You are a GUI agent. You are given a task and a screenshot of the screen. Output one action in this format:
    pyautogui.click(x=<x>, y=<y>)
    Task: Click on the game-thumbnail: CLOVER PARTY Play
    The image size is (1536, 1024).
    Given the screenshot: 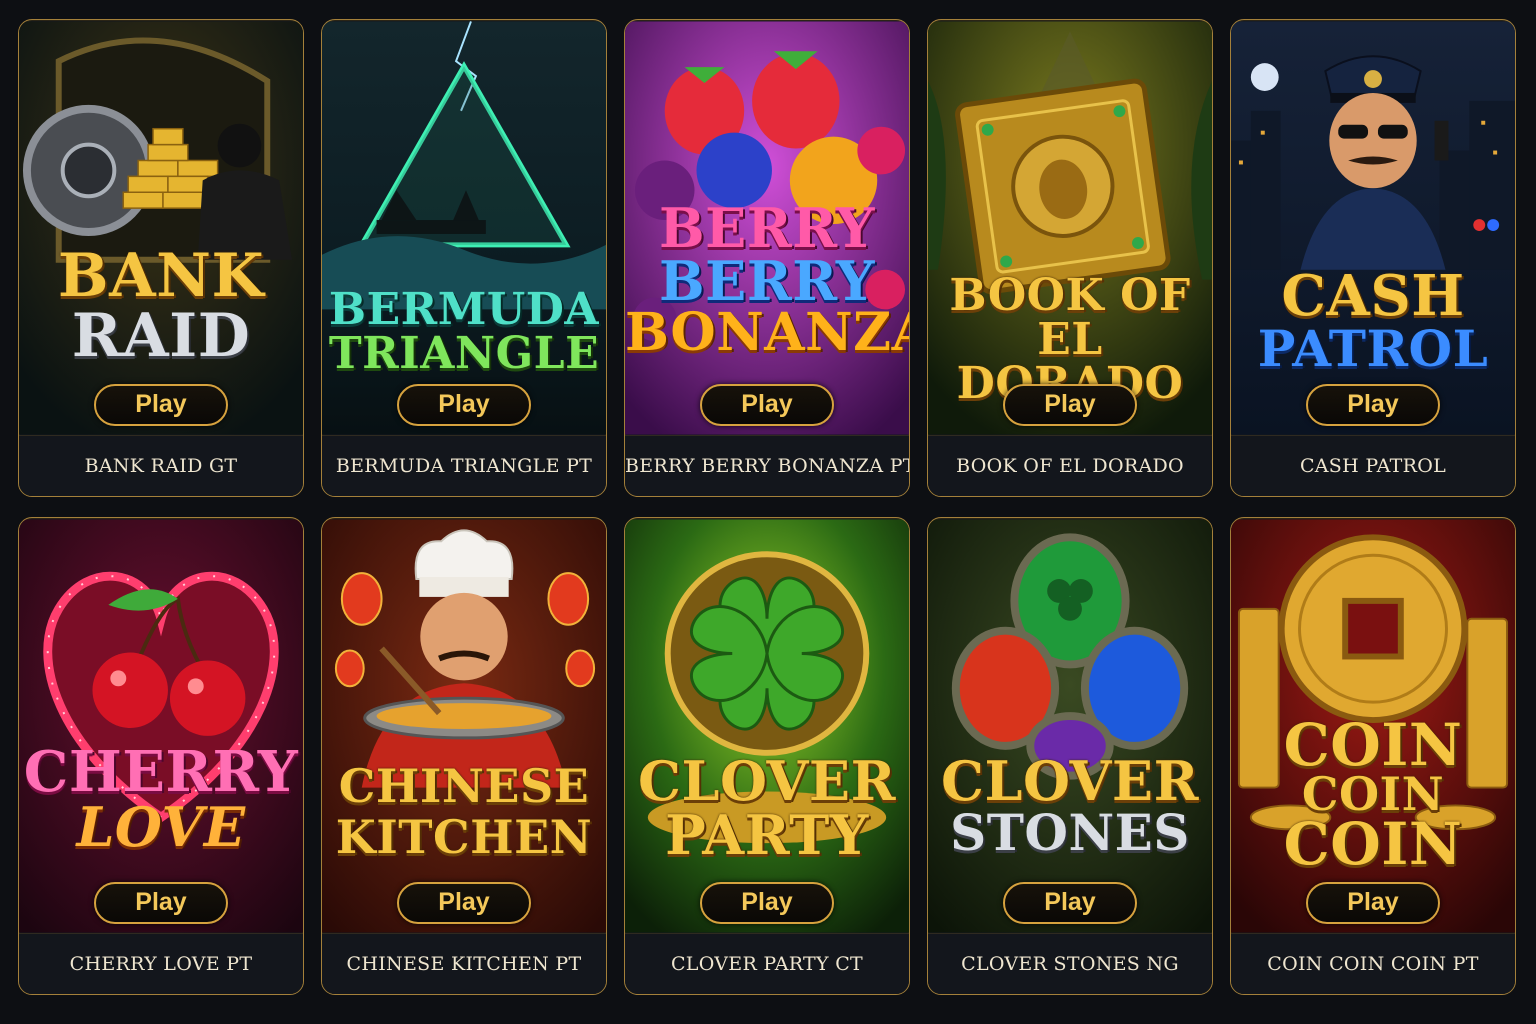 What is the action you would take?
    pyautogui.click(x=767, y=726)
    